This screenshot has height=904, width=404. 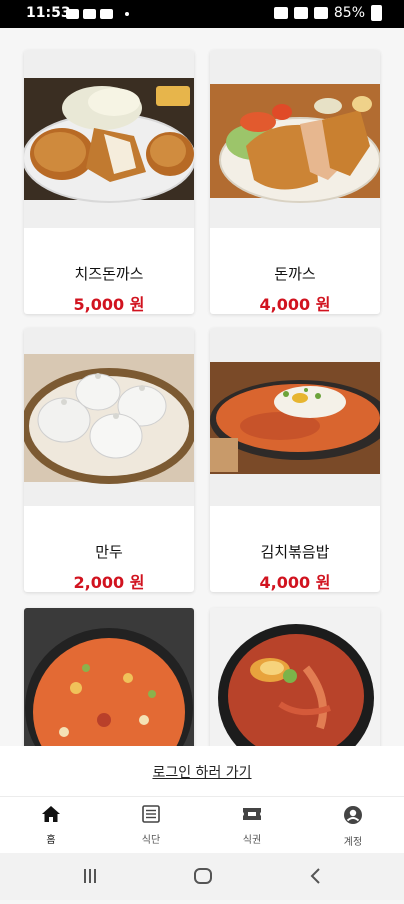 What do you see at coordinates (349, 13) in the screenshot?
I see `battery-percent: 85%` at bounding box center [349, 13].